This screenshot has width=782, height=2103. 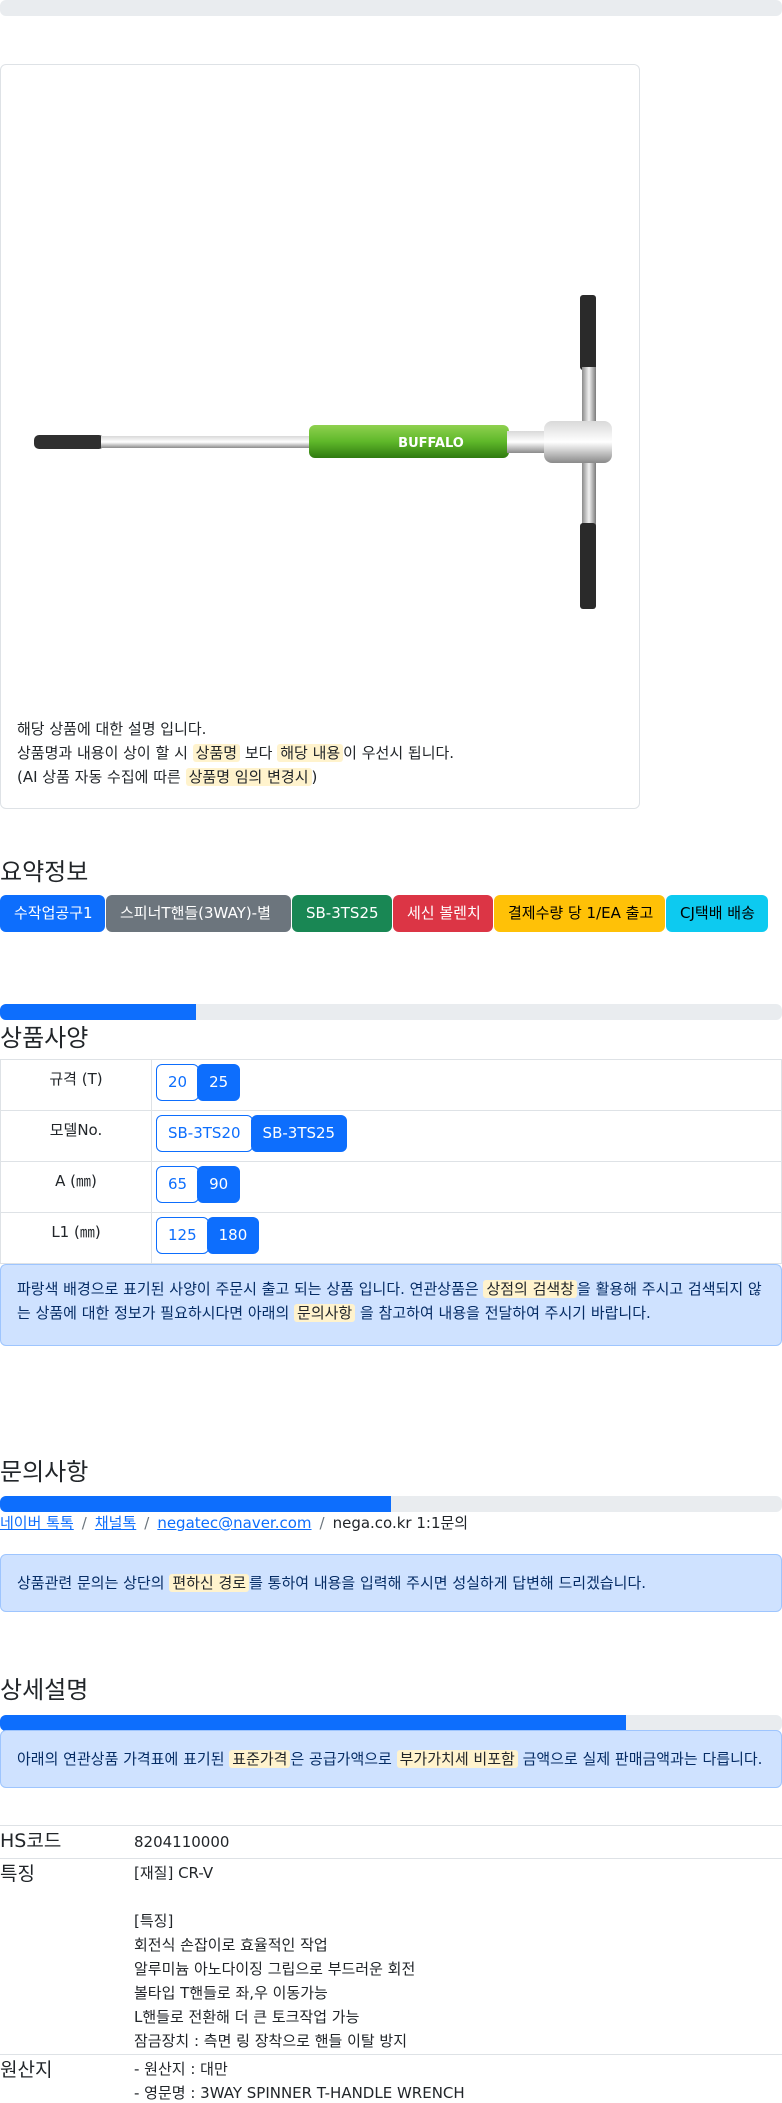 I want to click on spec-label: L1 (㎜), so click(x=76, y=1238).